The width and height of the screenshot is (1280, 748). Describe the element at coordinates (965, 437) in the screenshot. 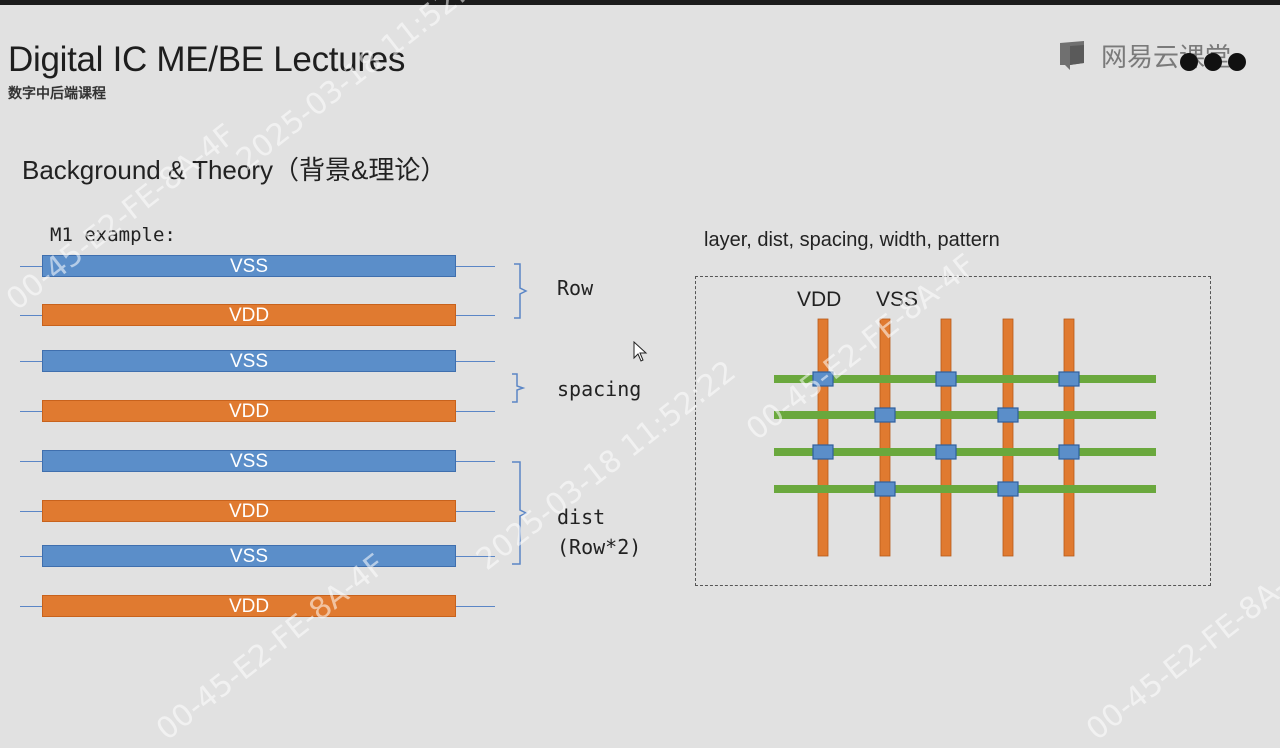

I see `power-grid-diagram` at that location.